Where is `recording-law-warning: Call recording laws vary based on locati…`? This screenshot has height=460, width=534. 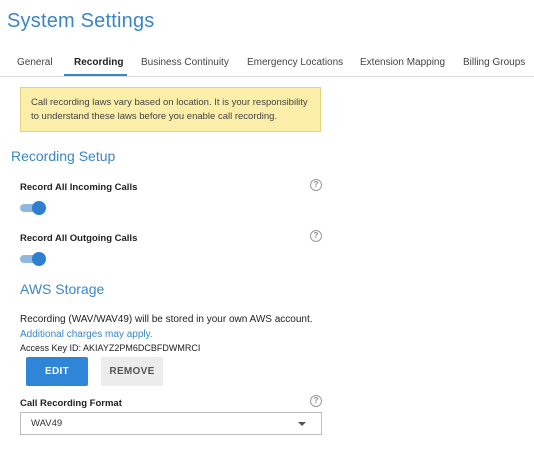 recording-law-warning: Call recording laws vary based on locati… is located at coordinates (170, 109).